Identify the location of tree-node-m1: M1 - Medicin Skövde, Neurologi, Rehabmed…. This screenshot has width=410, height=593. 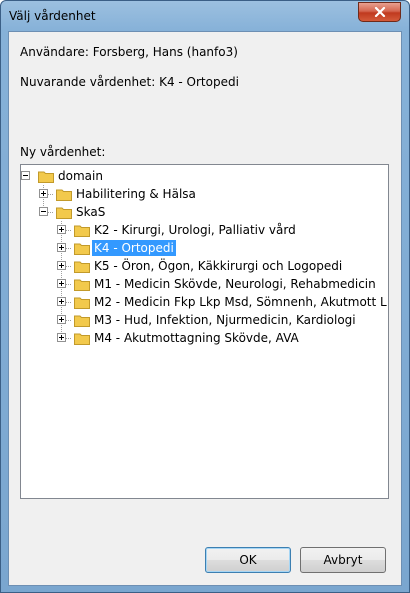
(201, 284).